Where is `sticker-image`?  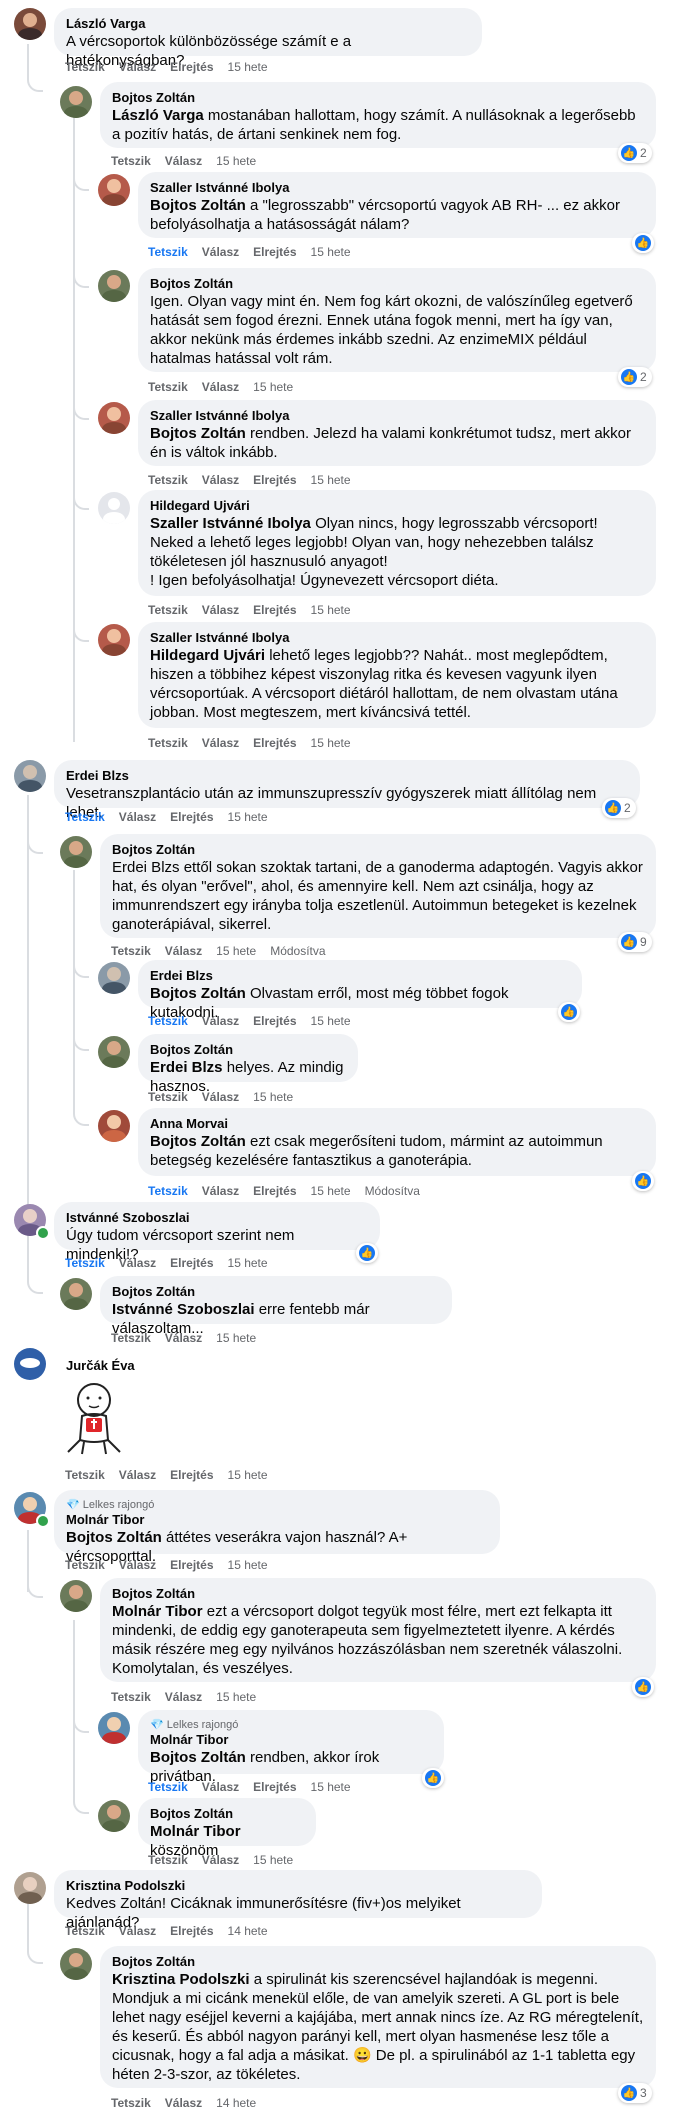 sticker-image is located at coordinates (94, 1418).